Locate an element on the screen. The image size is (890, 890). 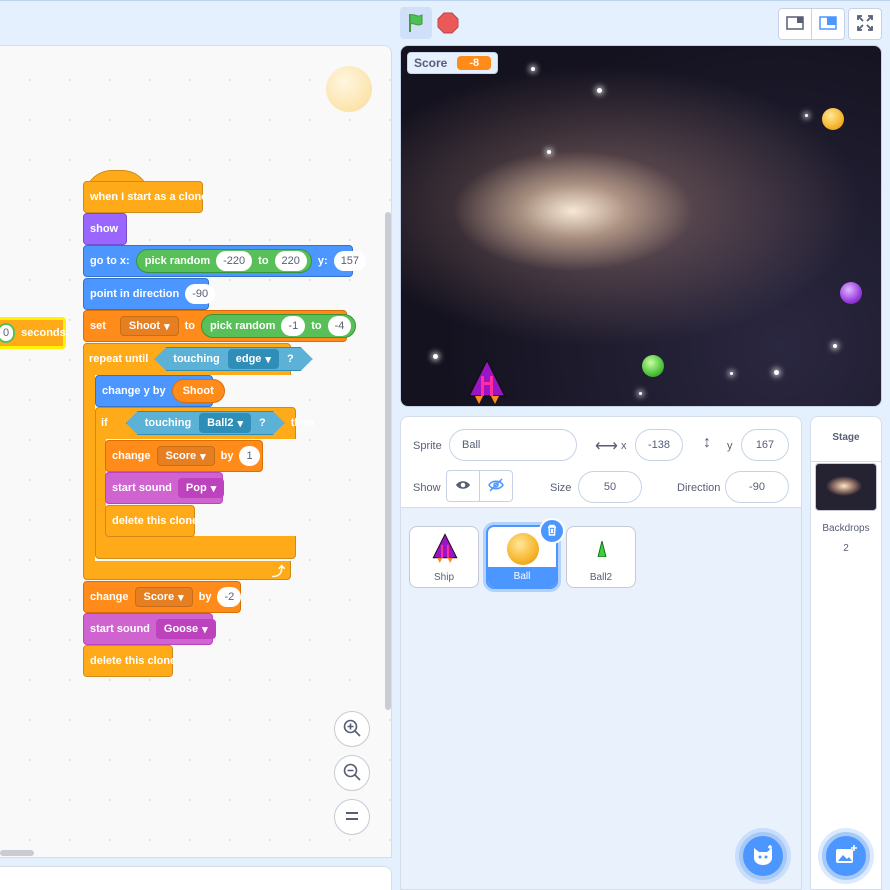
goto-xy-block: go to x: pick random -220 to 220 y: 157 is located at coordinates (225, 261).